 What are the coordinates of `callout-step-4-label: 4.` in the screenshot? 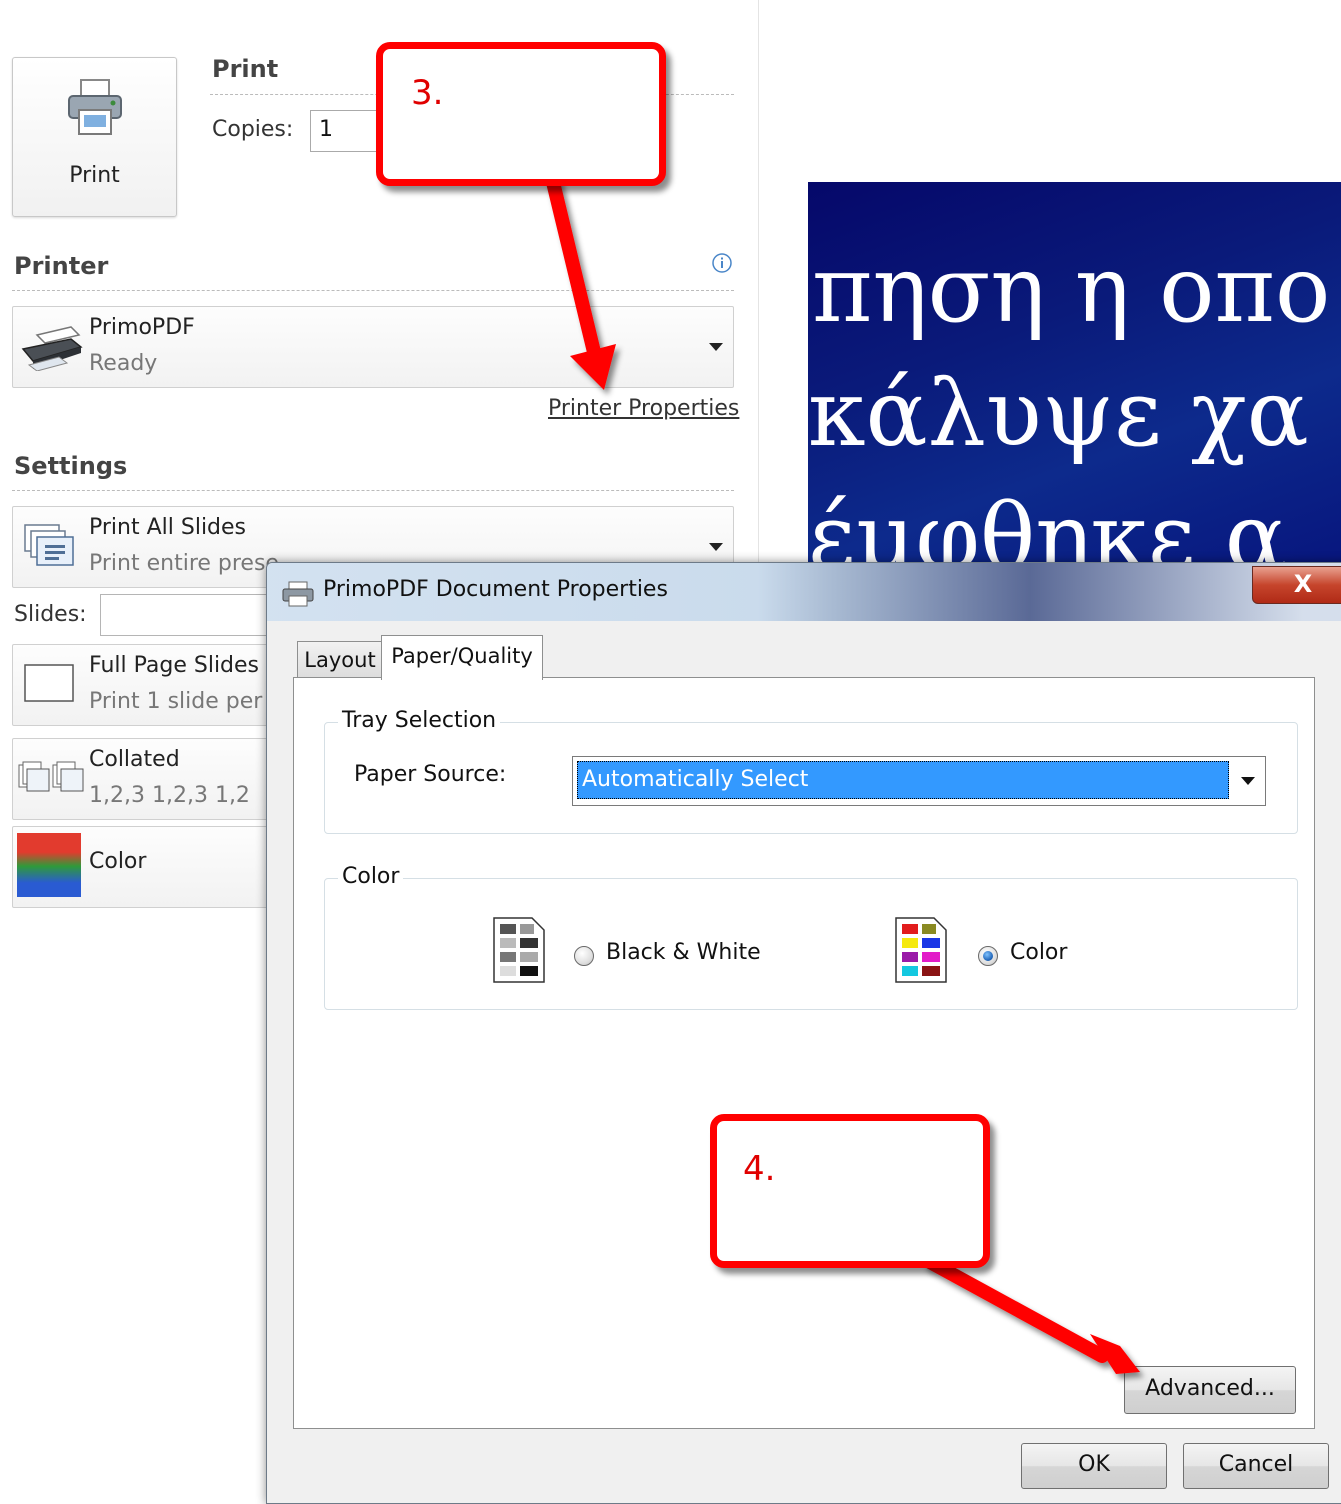 It's located at (759, 1169).